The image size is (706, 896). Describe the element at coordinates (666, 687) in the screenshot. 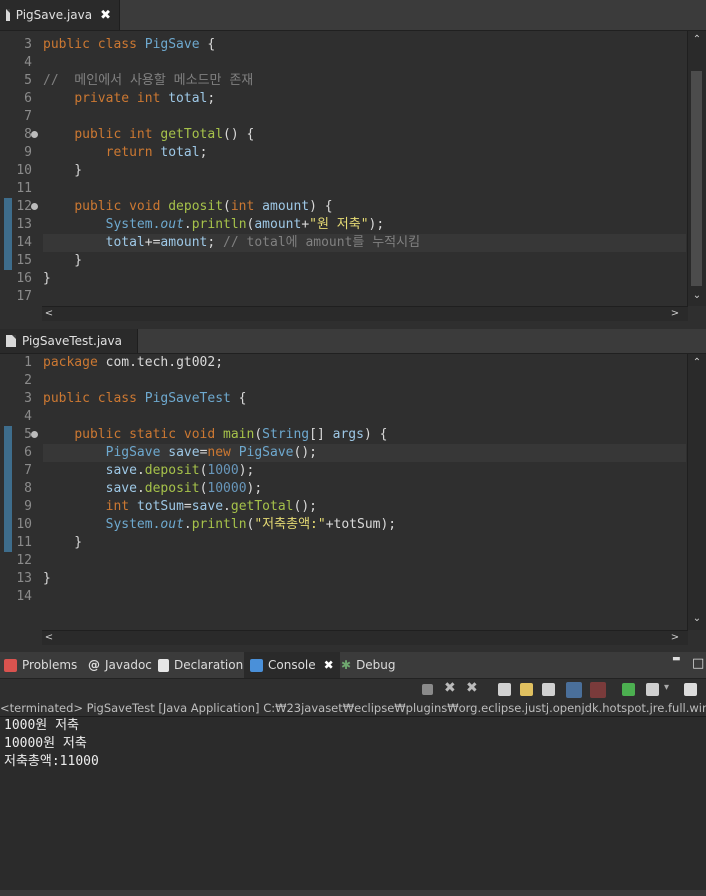

I see `chevron-down-icon: ▾` at that location.